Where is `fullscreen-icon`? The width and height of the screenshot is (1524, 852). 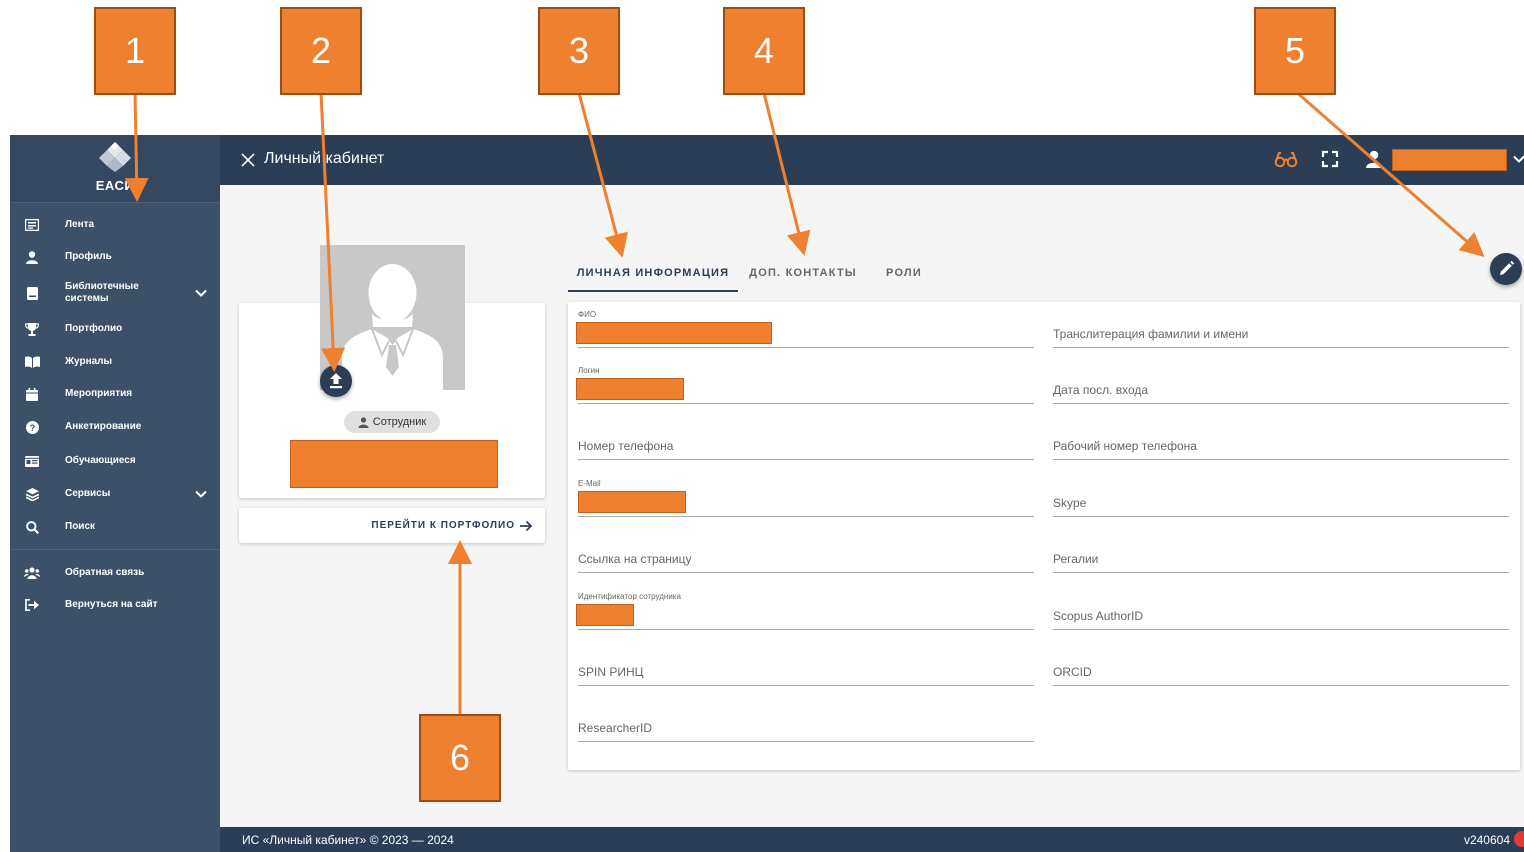 fullscreen-icon is located at coordinates (1330, 159).